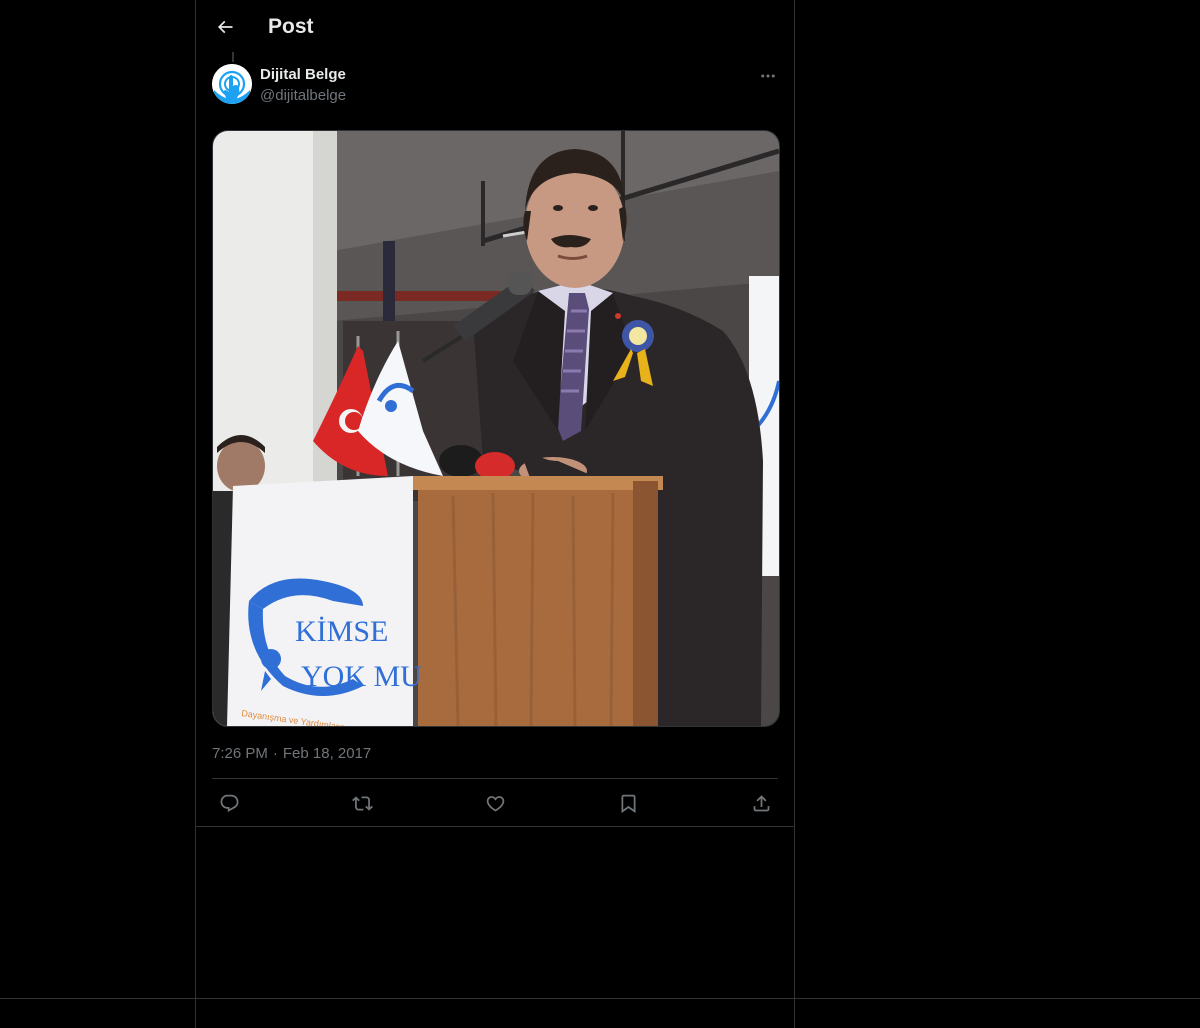 The image size is (1200, 1028). I want to click on retweet-icon, so click(362, 803).